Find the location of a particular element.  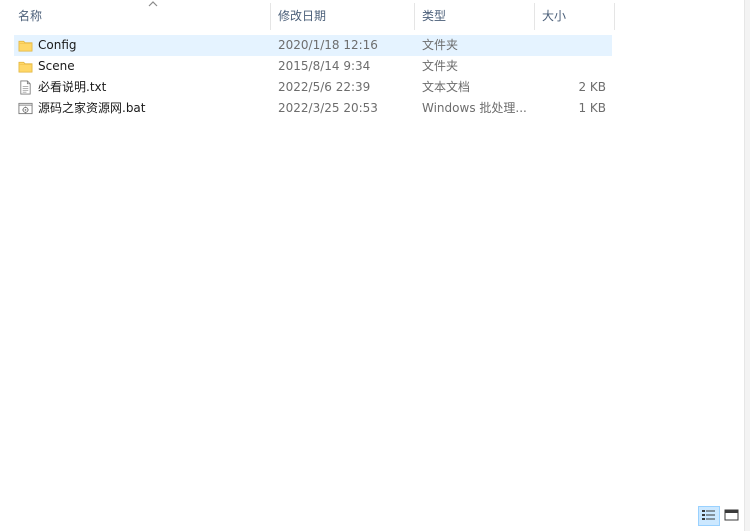

file-name: Config is located at coordinates (57, 45).